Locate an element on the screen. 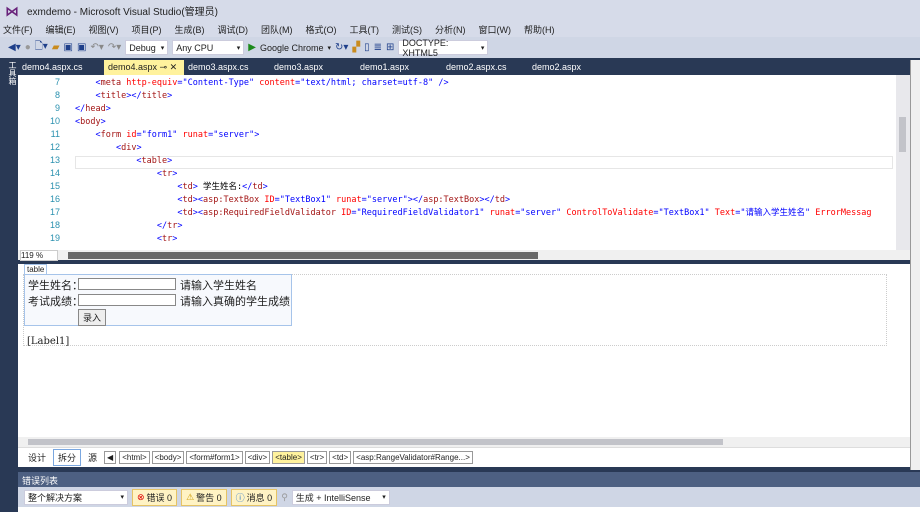 The height and width of the screenshot is (512, 920). breadcrumb-item: <td> is located at coordinates (340, 457).